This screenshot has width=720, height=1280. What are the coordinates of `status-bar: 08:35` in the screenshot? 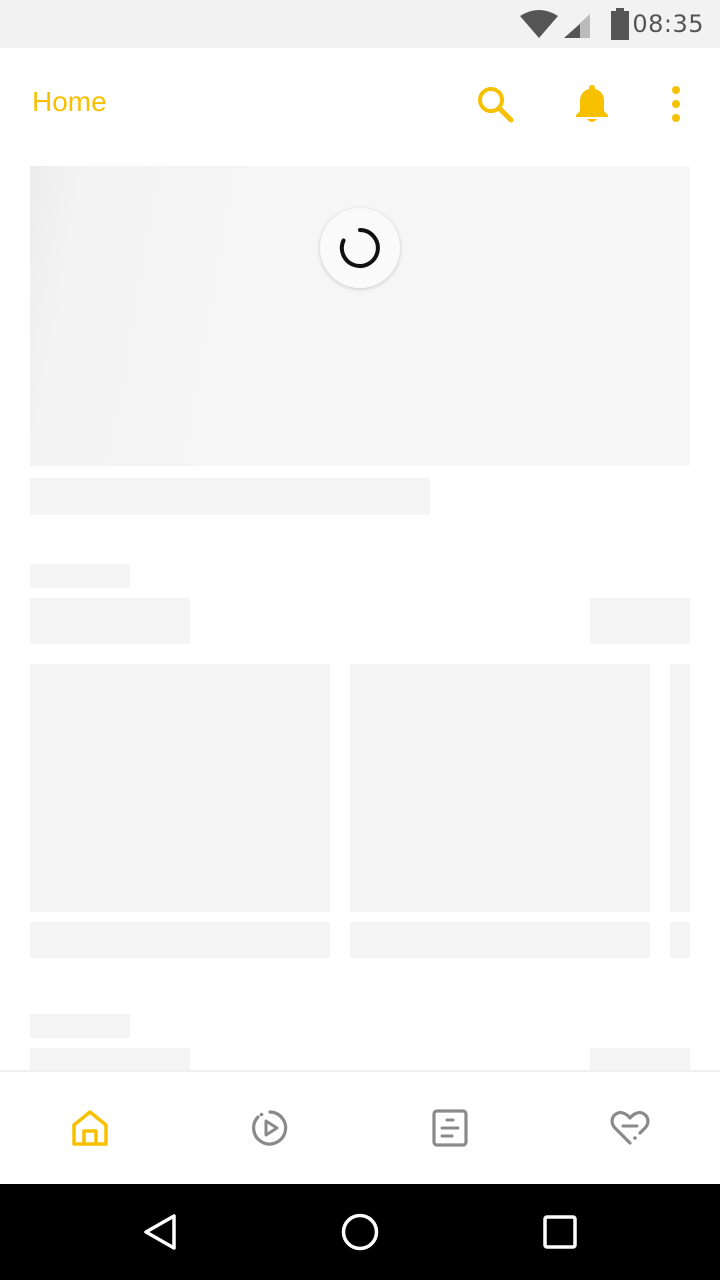 It's located at (360, 24).